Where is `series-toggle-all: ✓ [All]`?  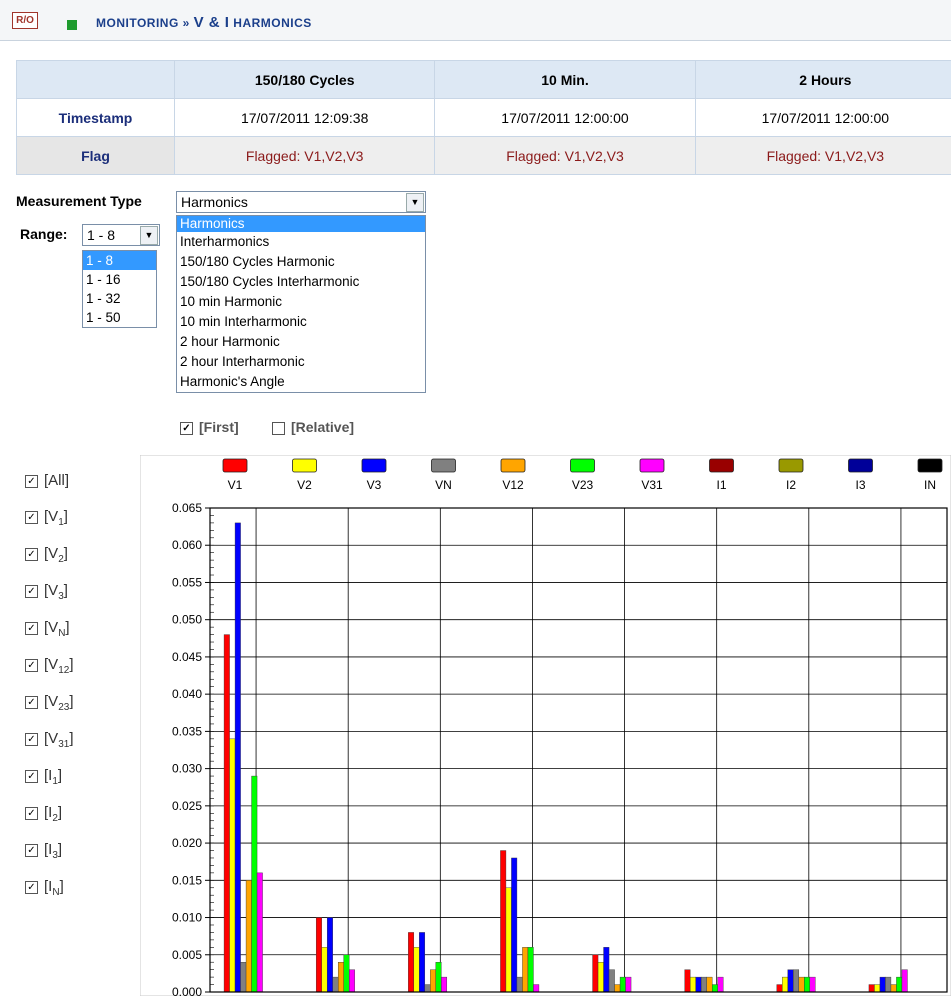
series-toggle-all: ✓ [All] is located at coordinates (47, 480).